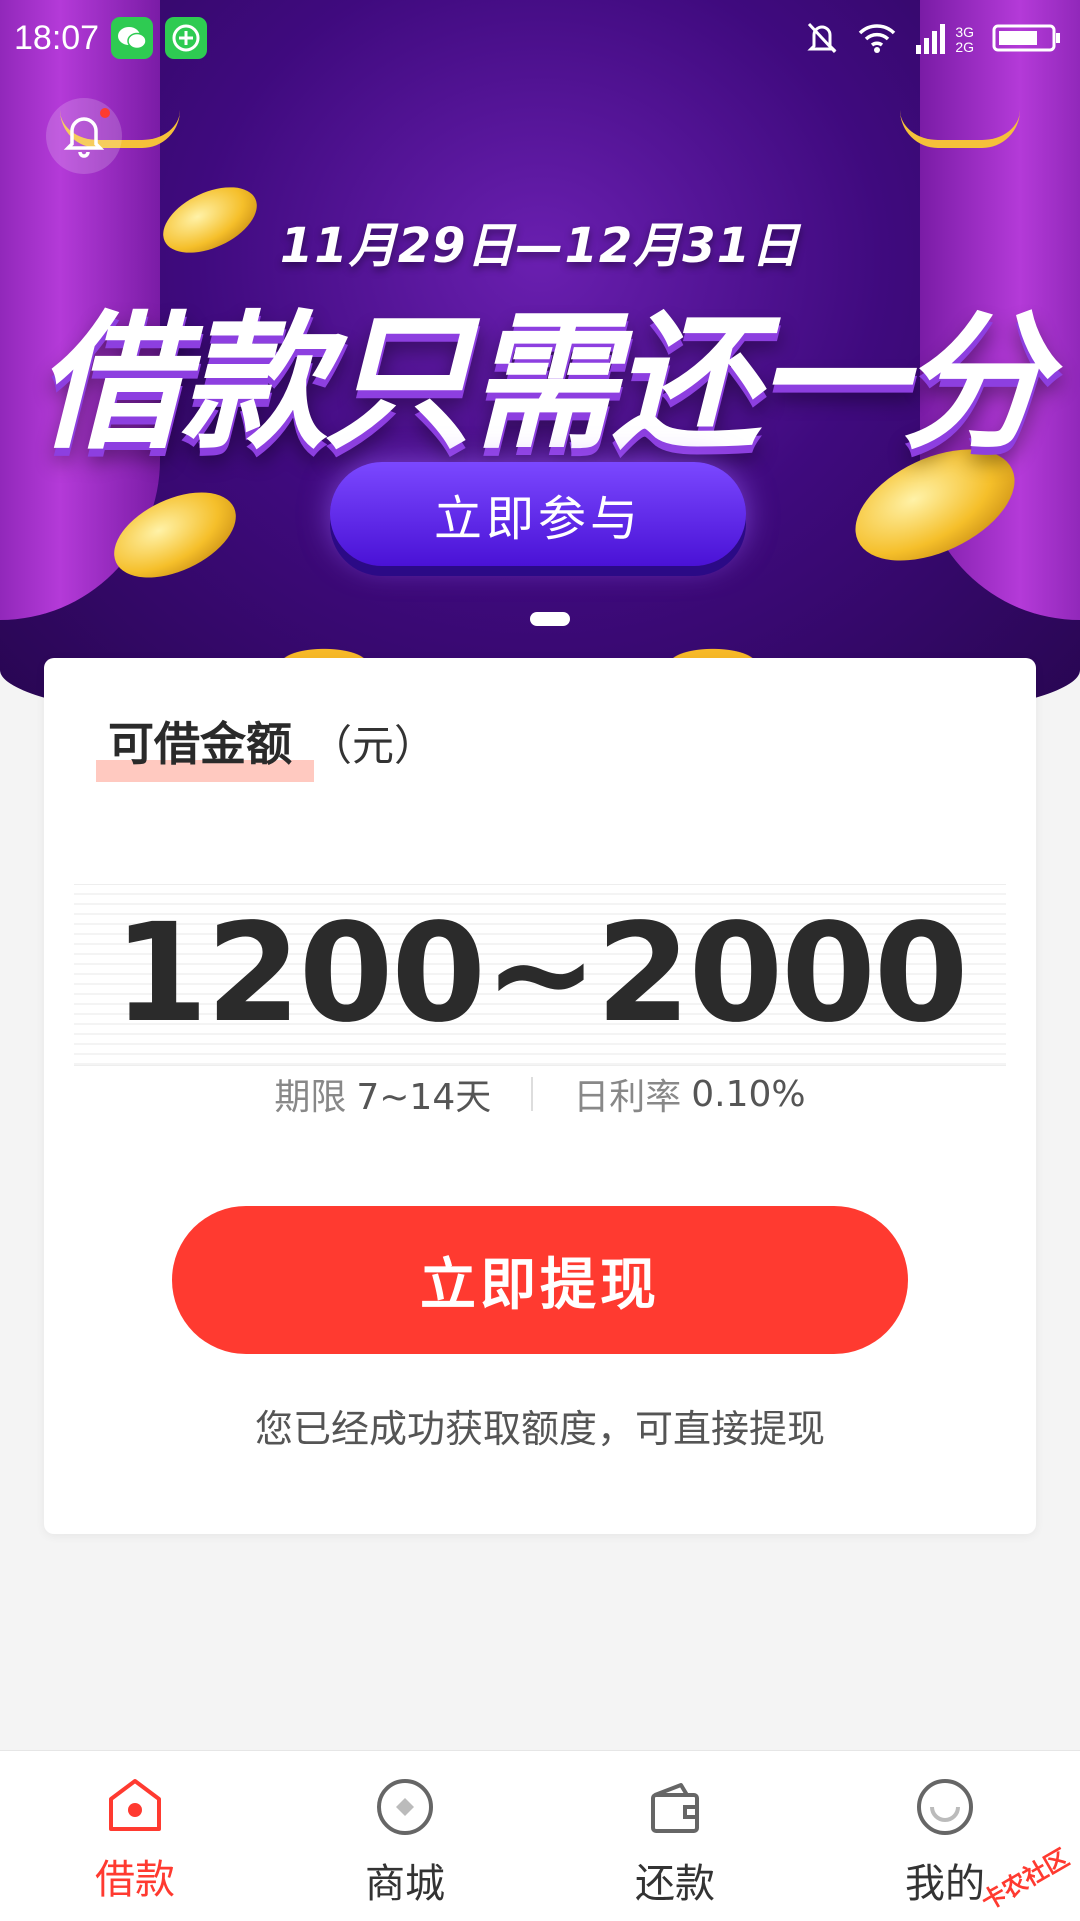 This screenshot has height=1921, width=1080. I want to click on rate-value: 0.10%, so click(748, 1094).